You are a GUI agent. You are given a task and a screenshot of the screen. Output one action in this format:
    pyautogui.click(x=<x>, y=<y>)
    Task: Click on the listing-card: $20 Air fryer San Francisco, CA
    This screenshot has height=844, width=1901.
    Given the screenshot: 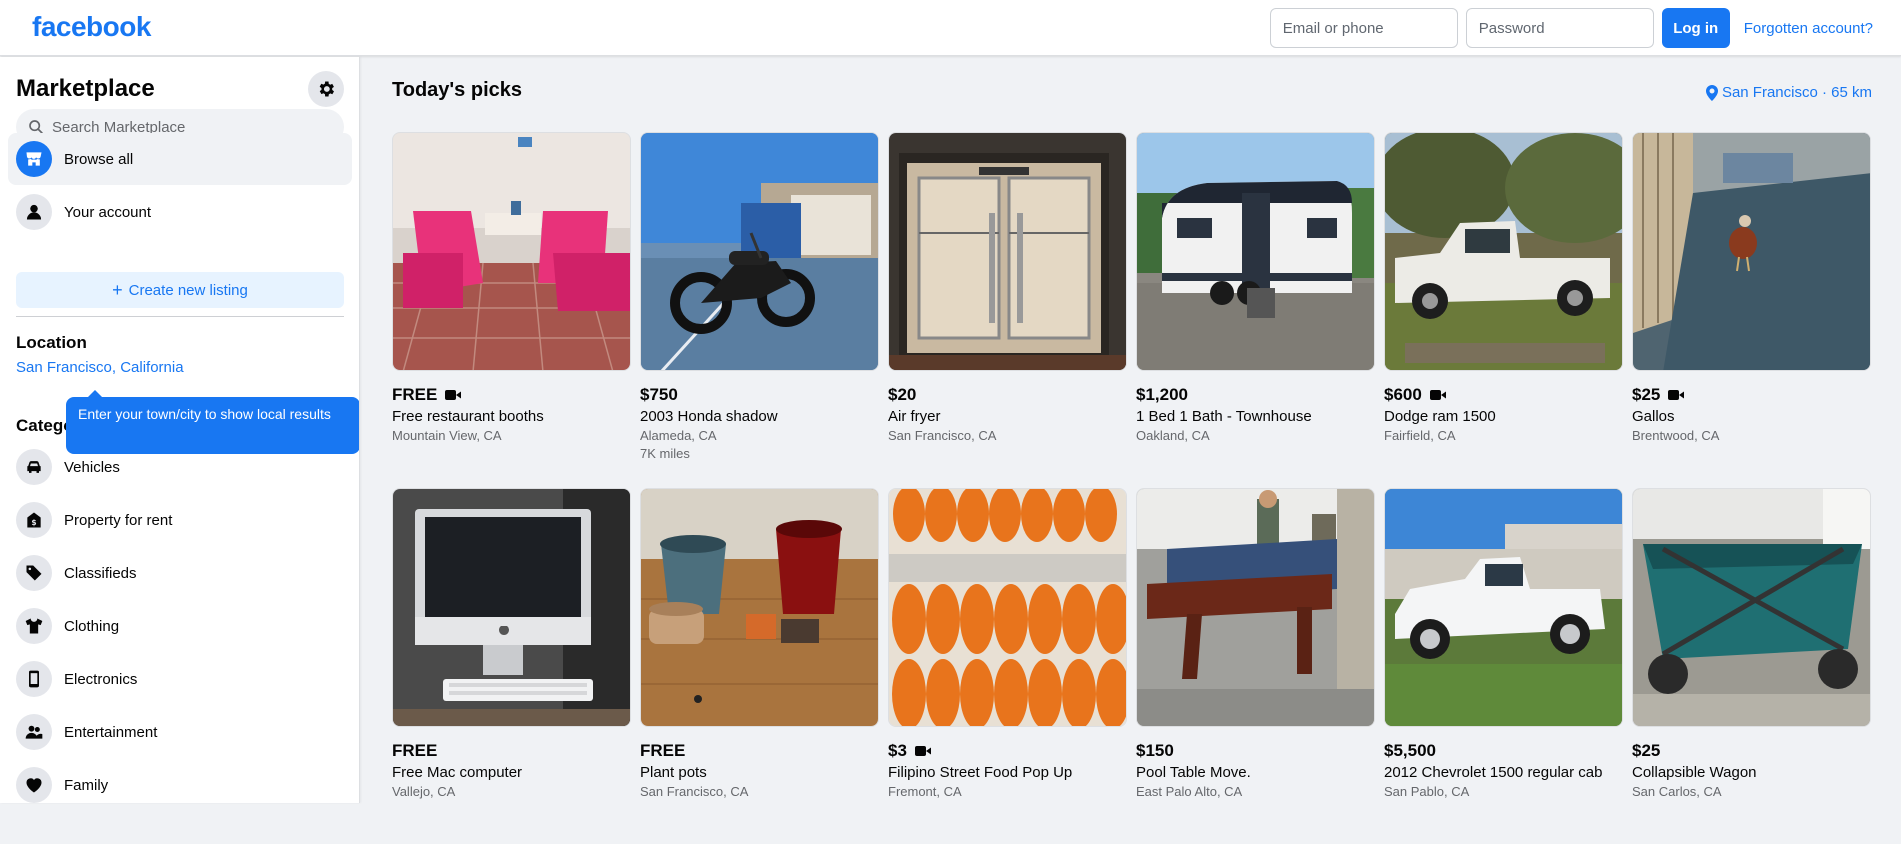 What is the action you would take?
    pyautogui.click(x=1007, y=310)
    